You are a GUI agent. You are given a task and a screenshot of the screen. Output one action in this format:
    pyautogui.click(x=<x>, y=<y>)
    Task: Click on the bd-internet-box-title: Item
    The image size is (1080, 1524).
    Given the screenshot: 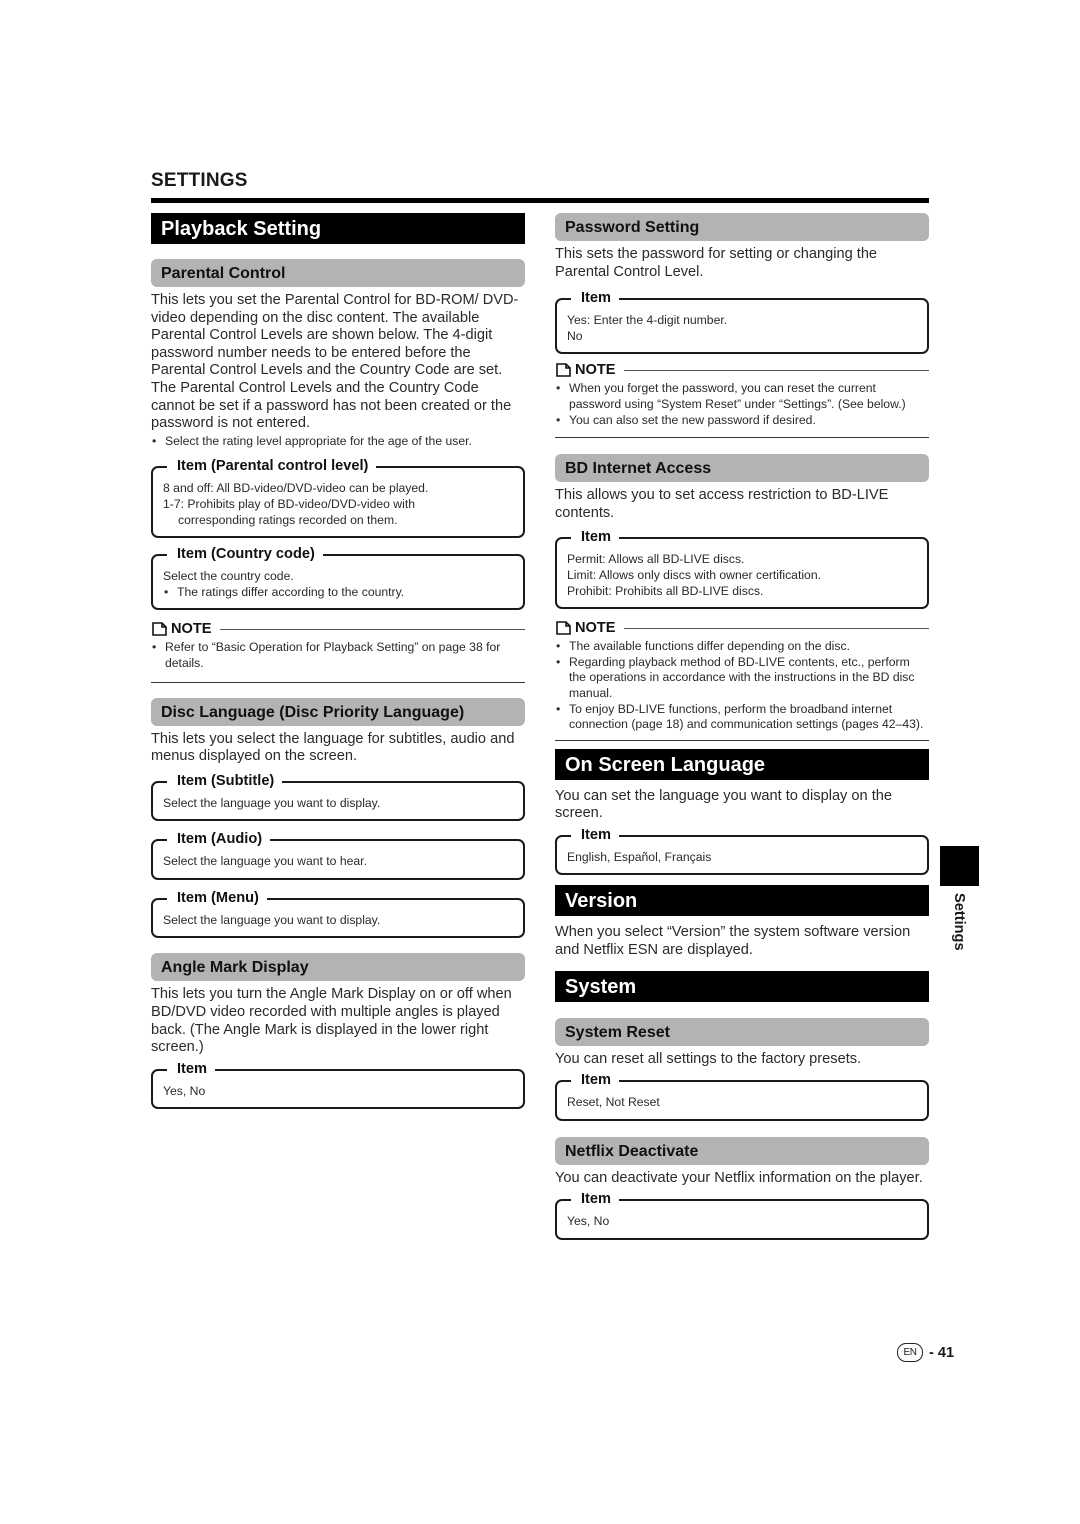 What is the action you would take?
    pyautogui.click(x=595, y=537)
    